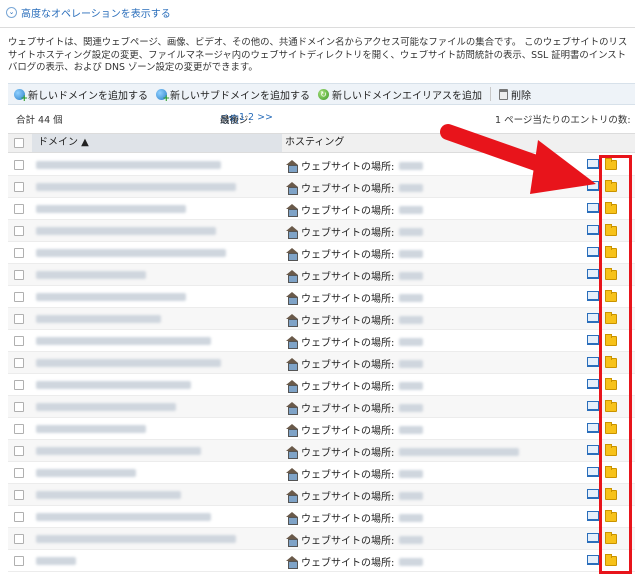  I want to click on column-header-domain: ドメイン ▲, so click(157, 143).